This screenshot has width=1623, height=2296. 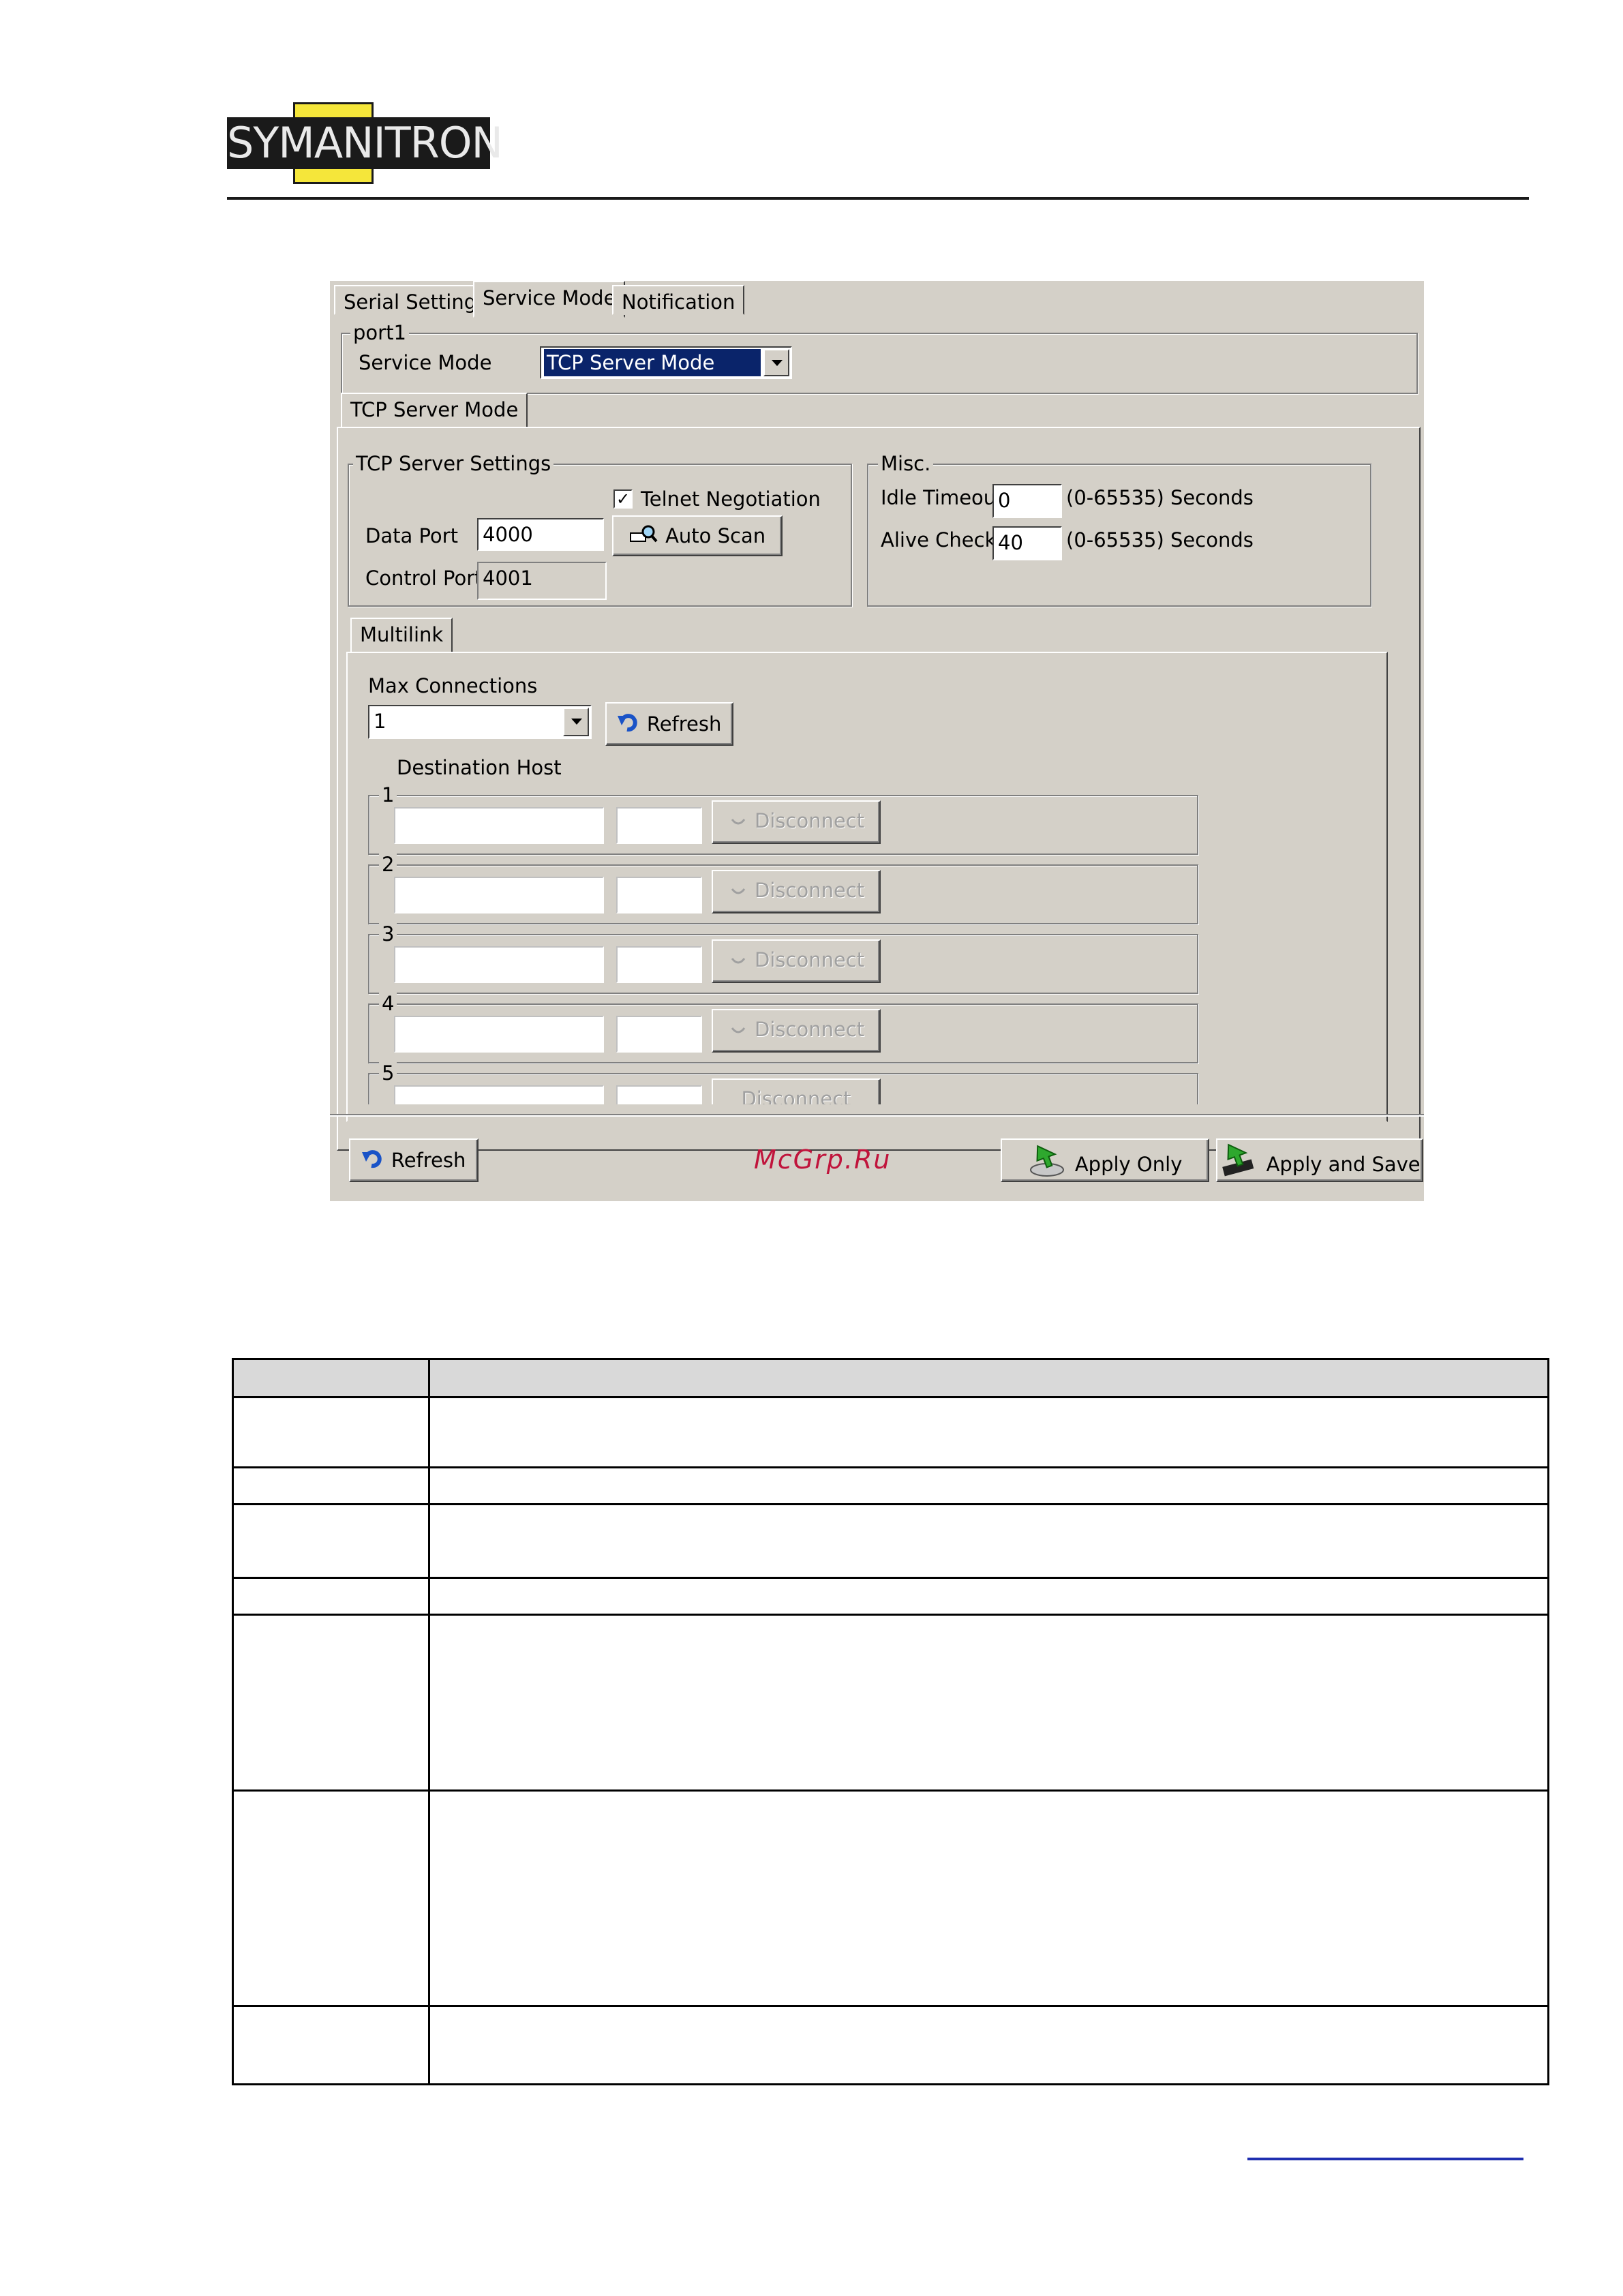 What do you see at coordinates (1048, 1166) in the screenshot?
I see `disk-arrow-icon` at bounding box center [1048, 1166].